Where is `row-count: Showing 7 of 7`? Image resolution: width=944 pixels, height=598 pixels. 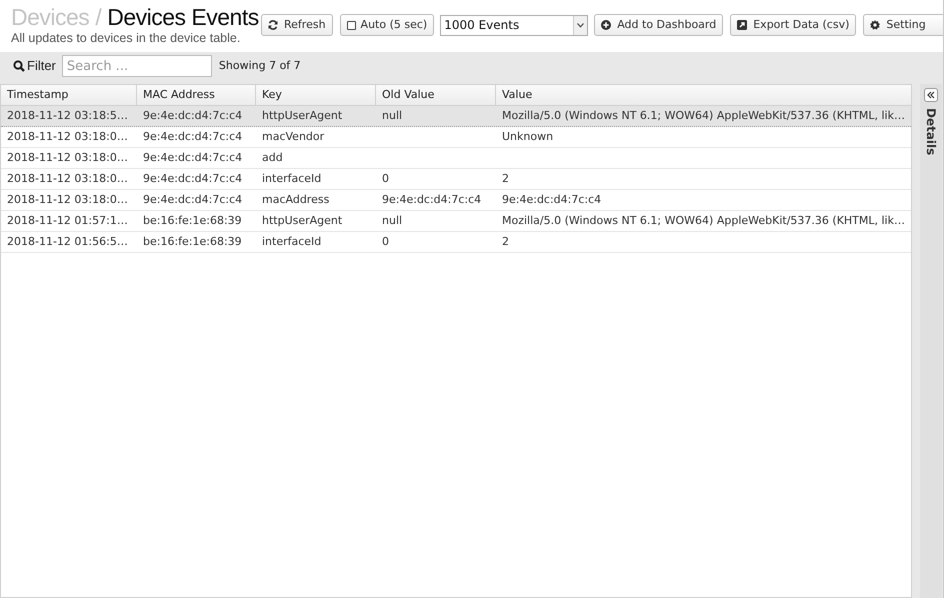 row-count: Showing 7 of 7 is located at coordinates (259, 66).